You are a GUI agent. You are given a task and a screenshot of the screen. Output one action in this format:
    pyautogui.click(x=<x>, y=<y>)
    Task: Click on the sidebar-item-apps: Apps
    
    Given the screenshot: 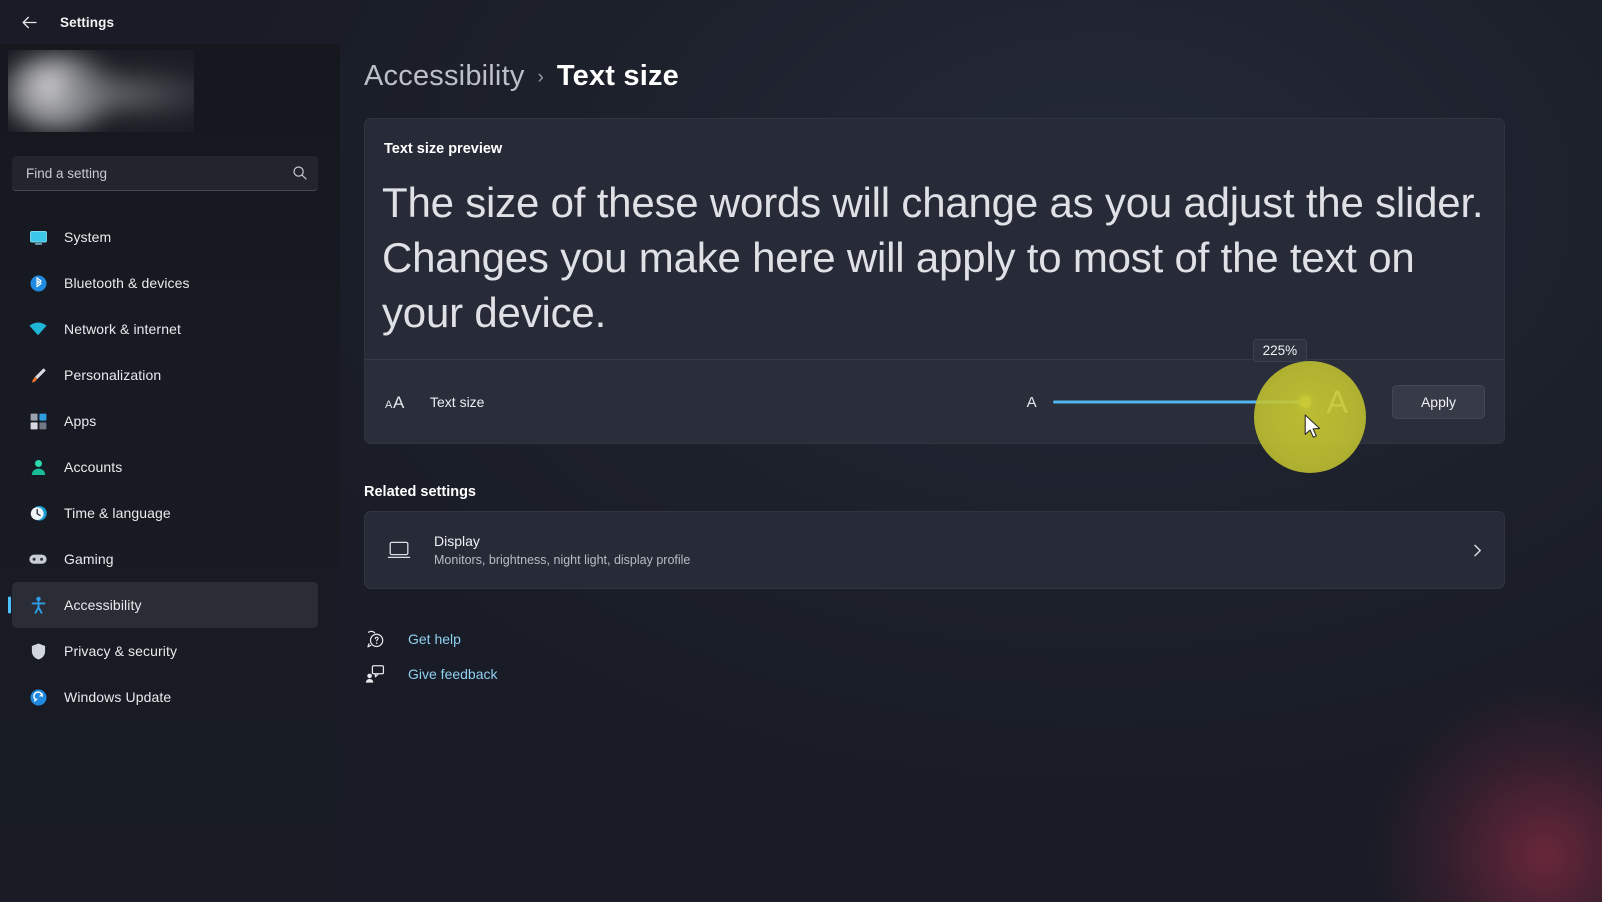 What is the action you would take?
    pyautogui.click(x=165, y=421)
    